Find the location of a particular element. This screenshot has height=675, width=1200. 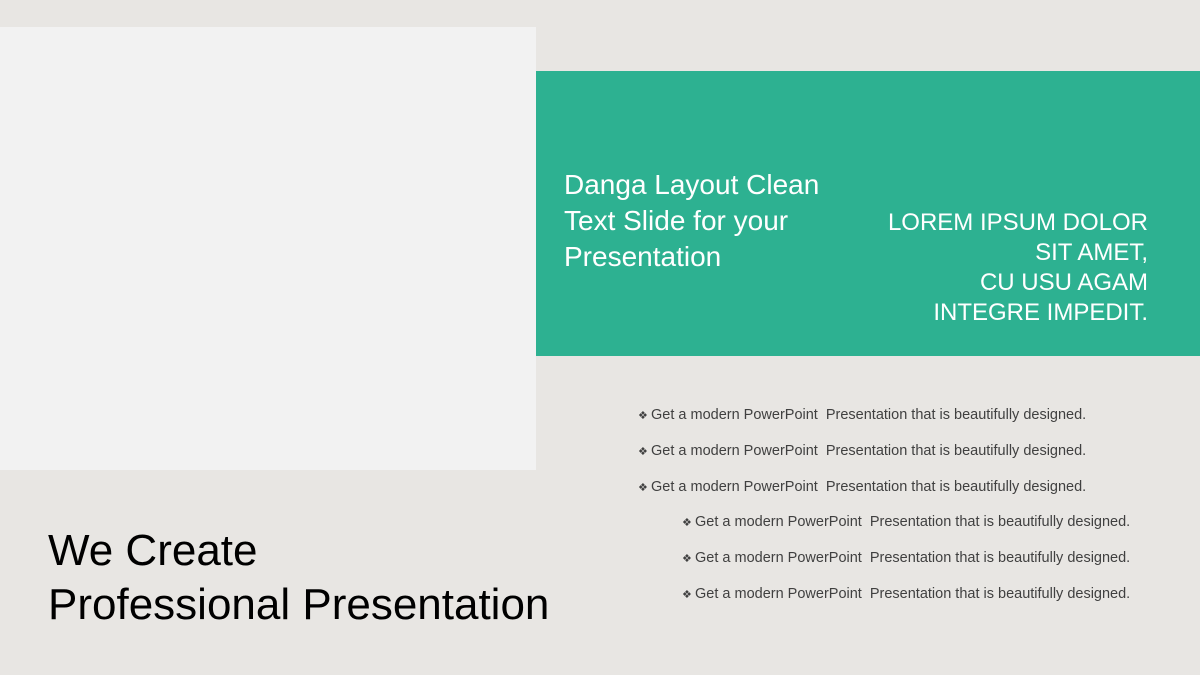

band-quote-line: CU USU AGAM is located at coordinates (1063, 282).